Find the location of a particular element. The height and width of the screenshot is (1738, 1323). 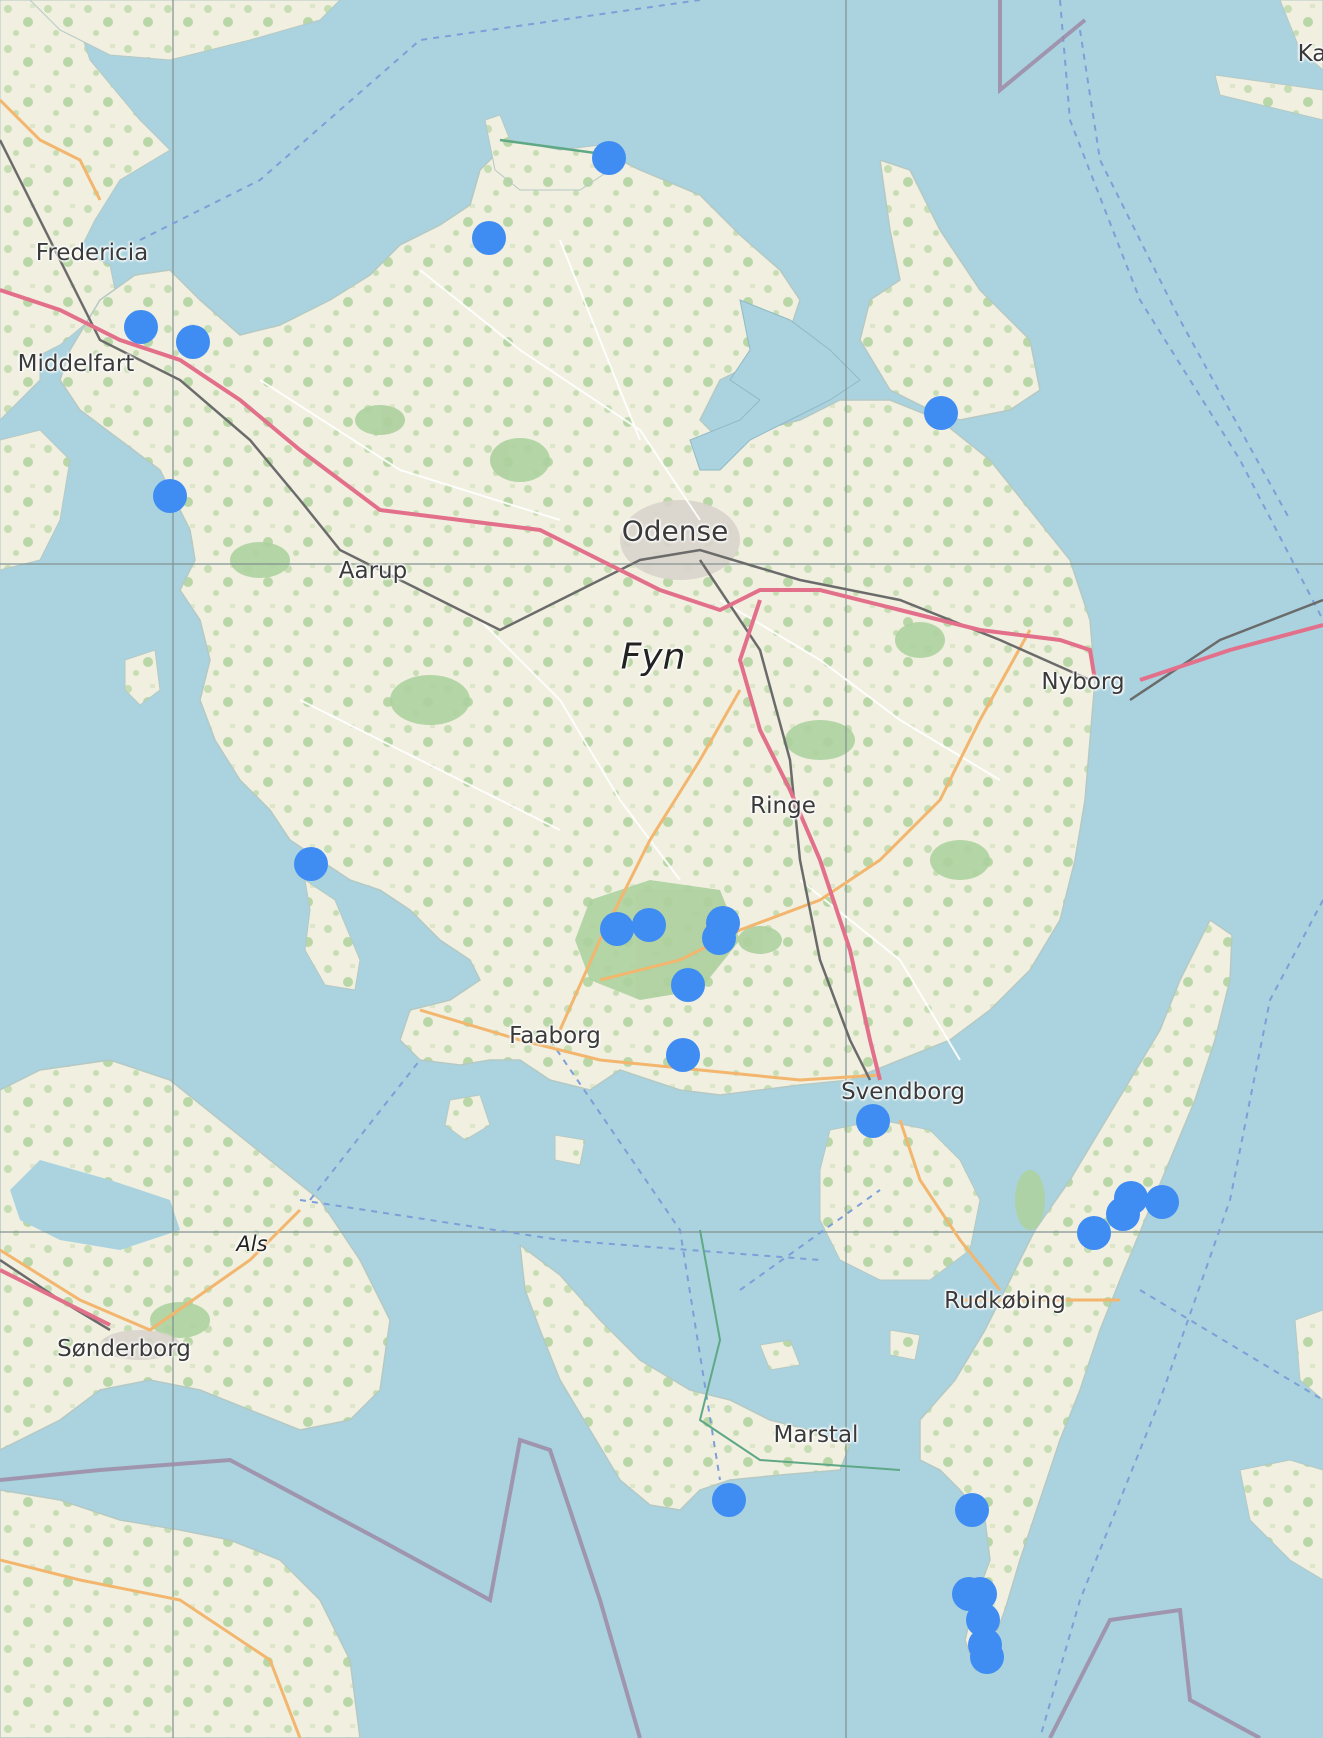

label-als: Als is located at coordinates (252, 1244).